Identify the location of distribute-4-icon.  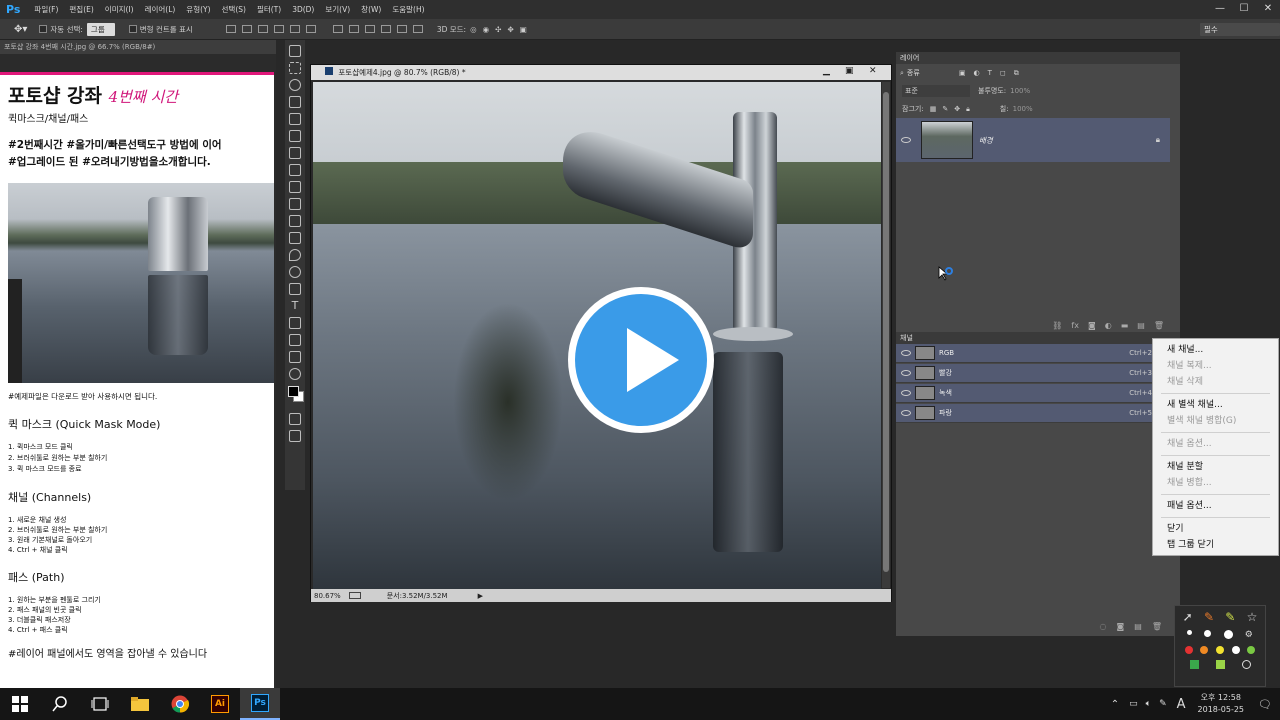
(385, 29).